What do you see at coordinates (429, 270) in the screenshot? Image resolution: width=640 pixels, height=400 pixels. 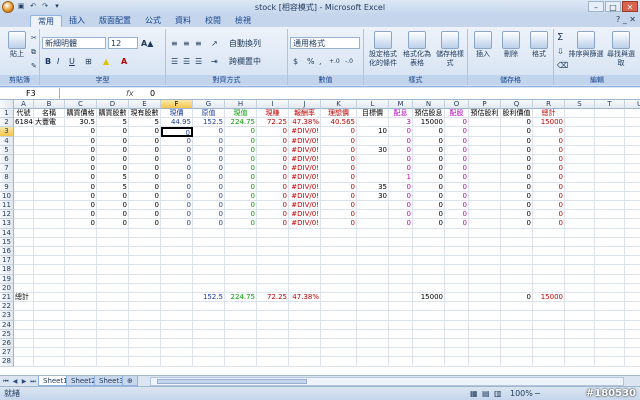 I see `cell-N18` at bounding box center [429, 270].